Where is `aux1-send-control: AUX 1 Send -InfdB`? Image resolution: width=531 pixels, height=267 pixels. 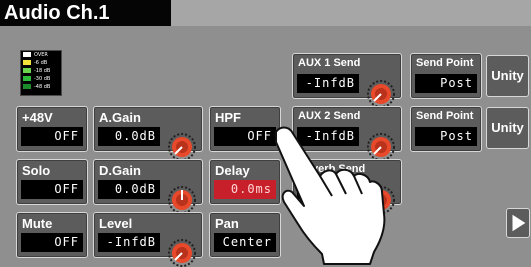
aux1-send-control: AUX 1 Send -InfdB is located at coordinates (347, 80).